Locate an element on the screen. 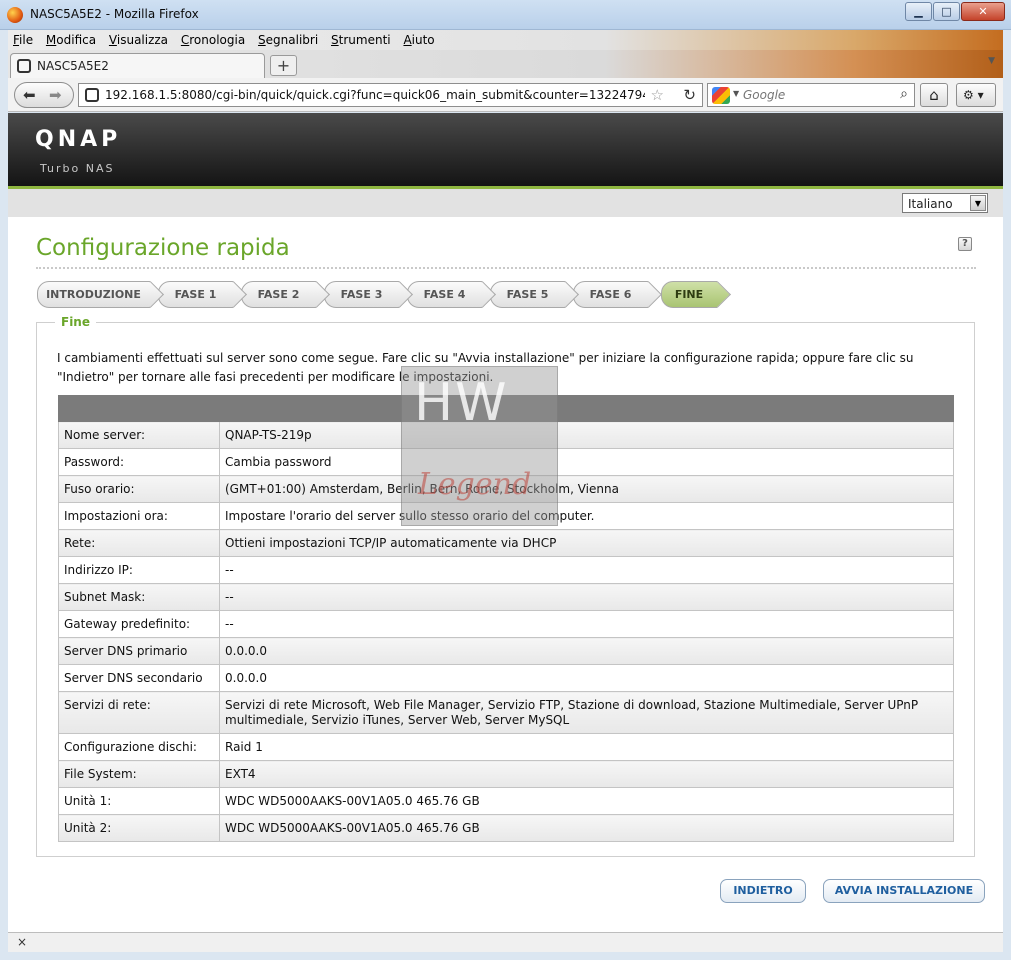 This screenshot has height=960, width=1011. minimize-icon: ▁ is located at coordinates (918, 11).